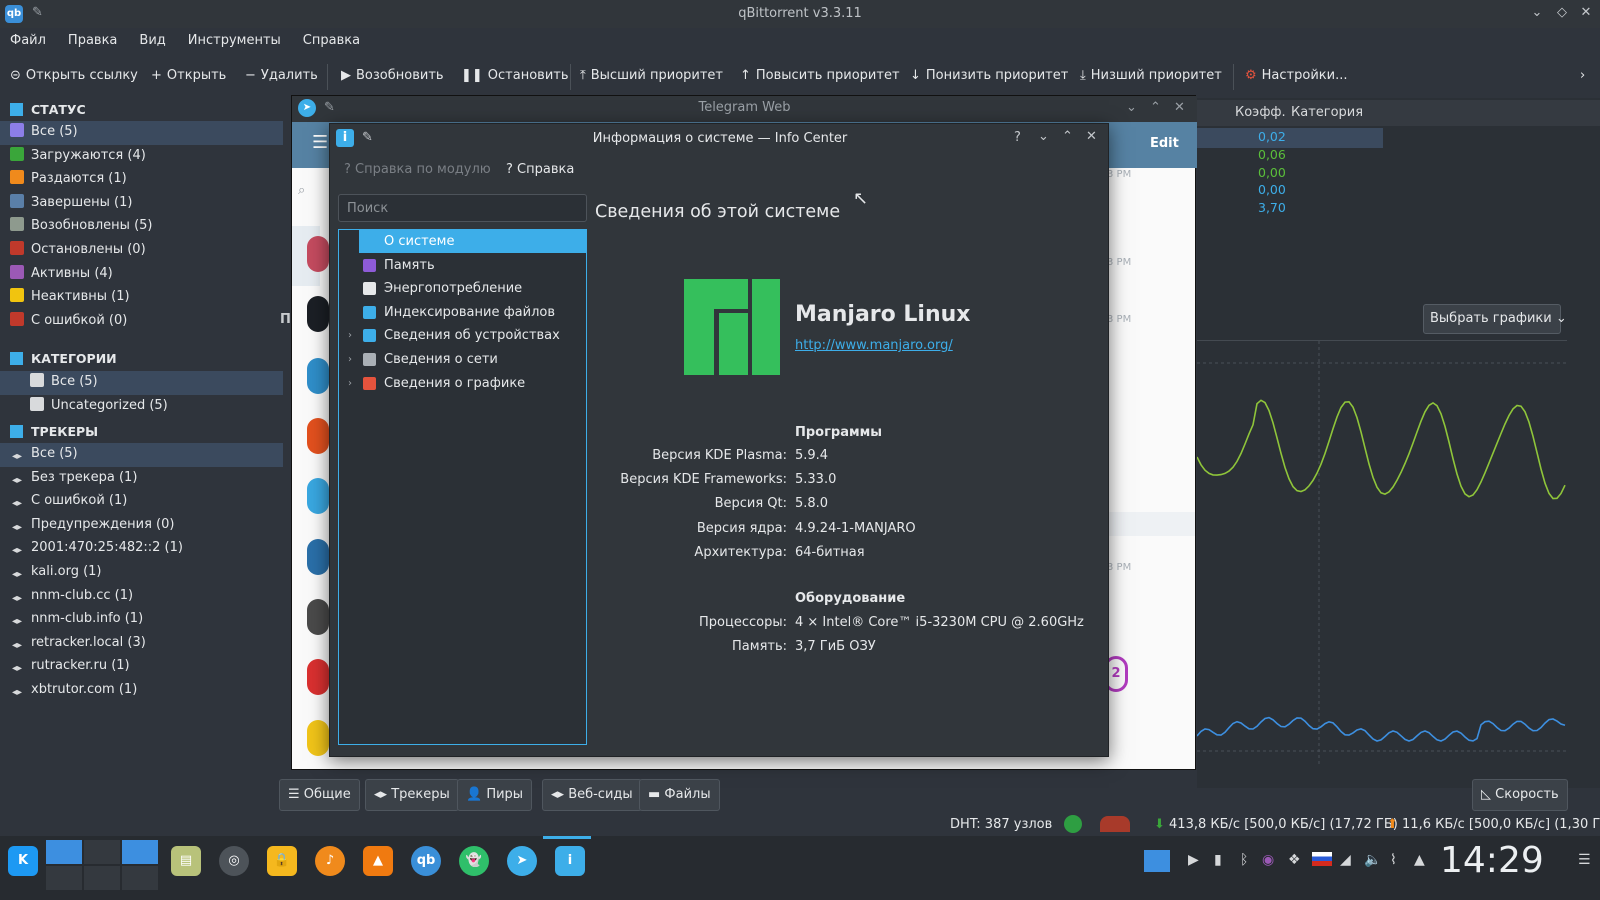 This screenshot has width=1600, height=900. Describe the element at coordinates (462, 208) in the screenshot. I see `search-input: Поиск` at that location.